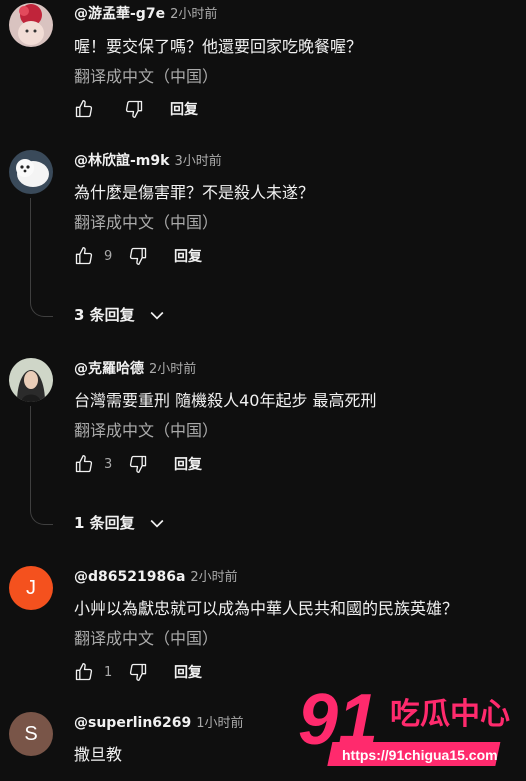 The height and width of the screenshot is (781, 526). I want to click on watermark-brand-text: 吃瓜中心, so click(450, 714).